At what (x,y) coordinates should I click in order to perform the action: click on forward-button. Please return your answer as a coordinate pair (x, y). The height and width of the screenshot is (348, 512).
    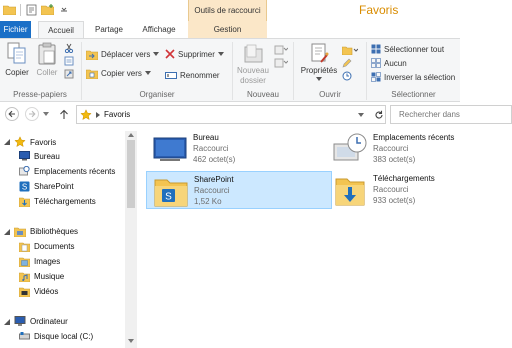
    Looking at the image, I should click on (32, 114).